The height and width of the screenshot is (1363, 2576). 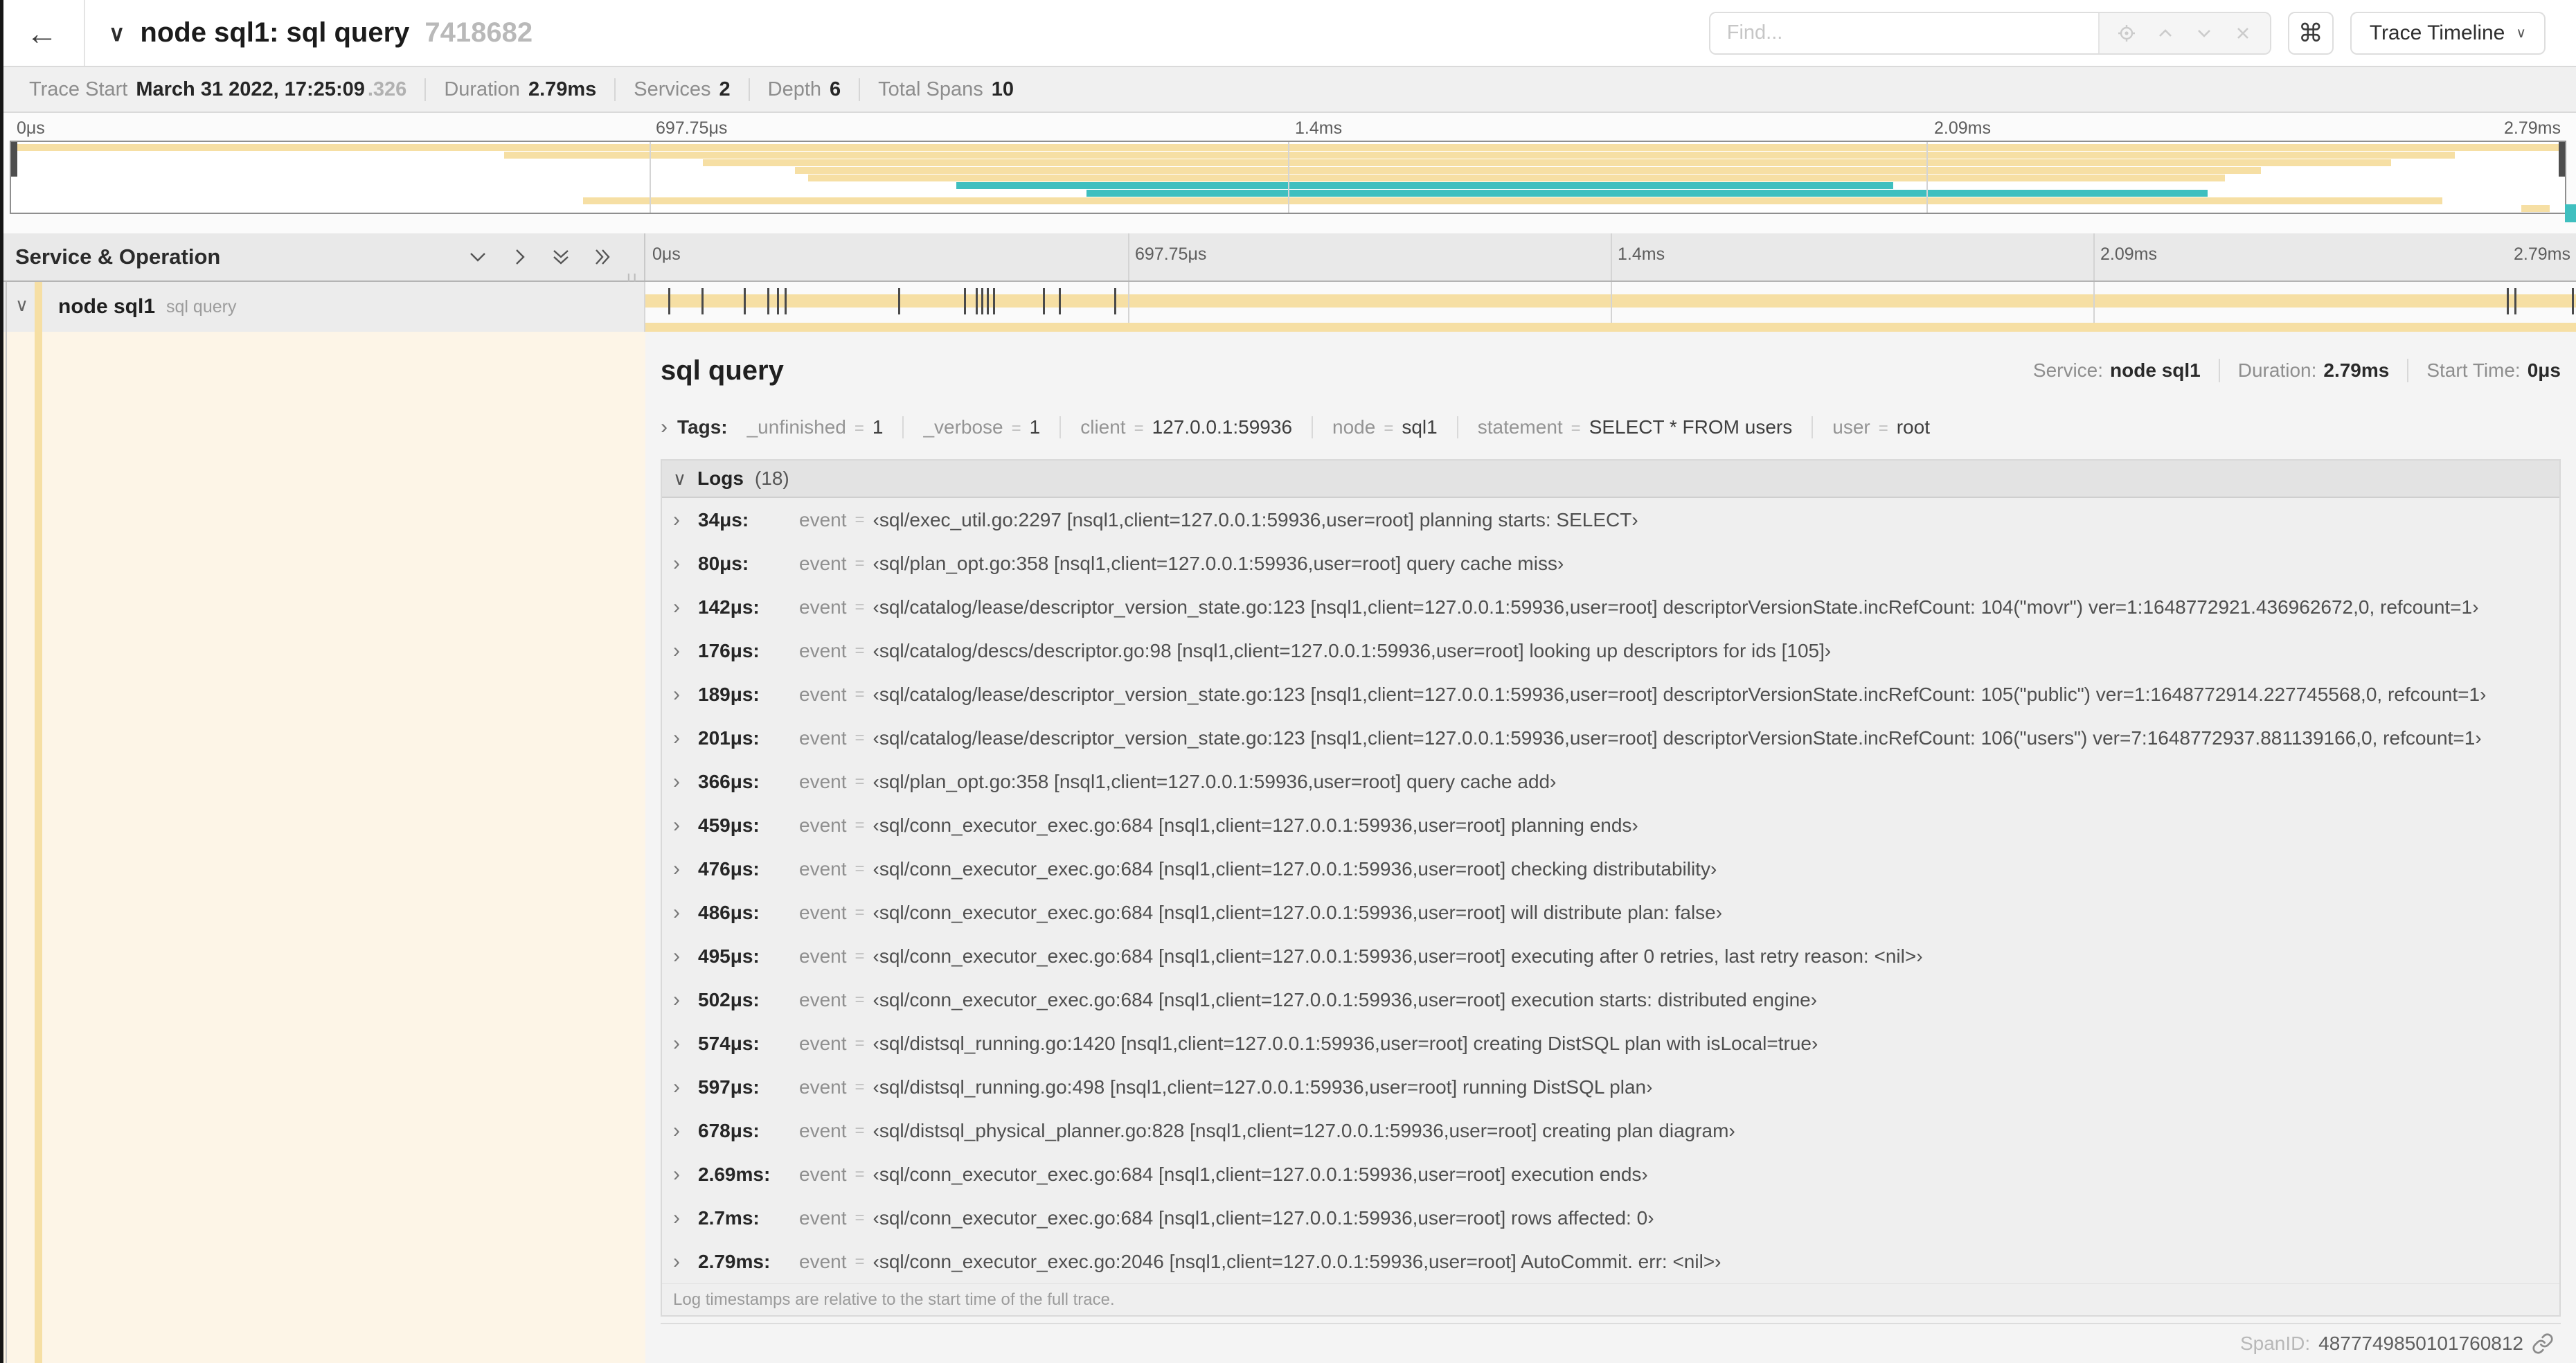 What do you see at coordinates (1385, 427) in the screenshot?
I see `tag-item: node = sql1` at bounding box center [1385, 427].